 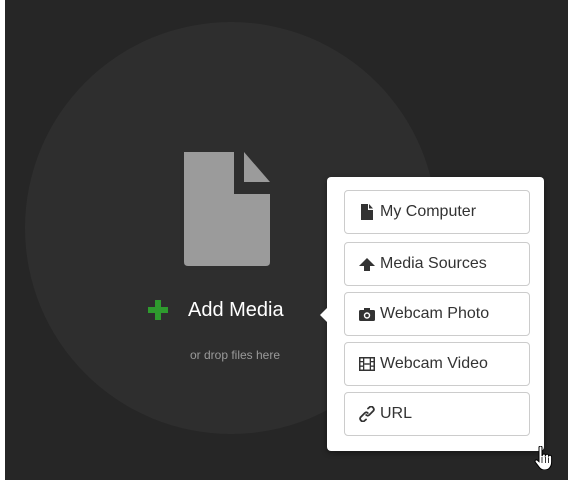 What do you see at coordinates (428, 211) in the screenshot?
I see `menu-item-label: My Computer` at bounding box center [428, 211].